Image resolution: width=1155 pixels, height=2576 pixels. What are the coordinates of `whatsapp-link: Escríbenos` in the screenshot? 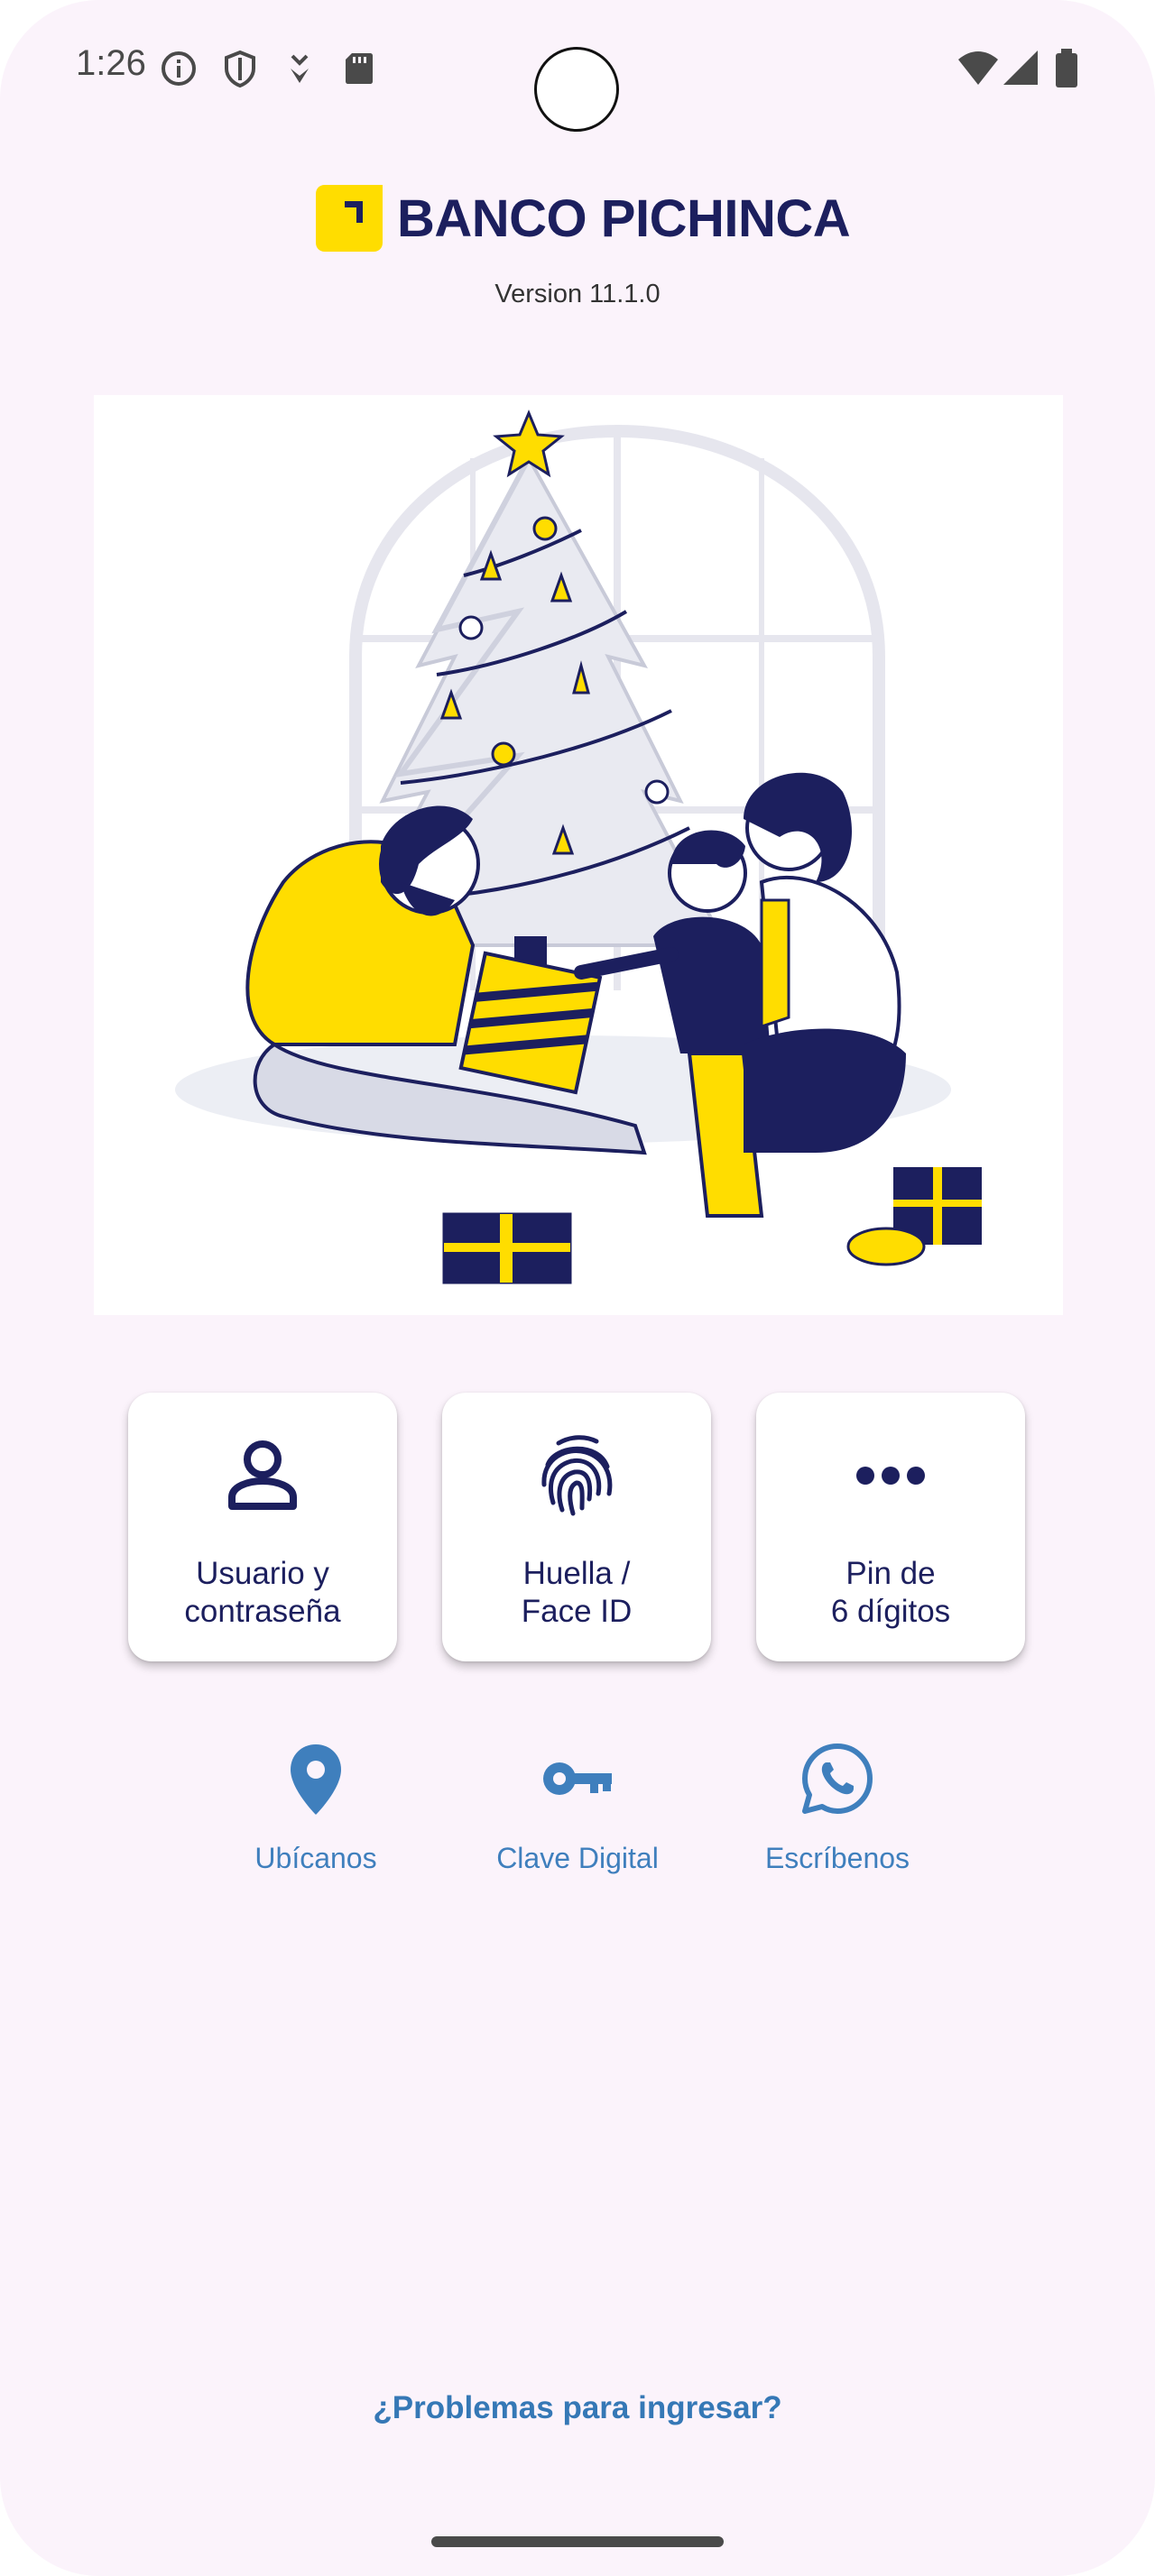 It's located at (837, 1808).